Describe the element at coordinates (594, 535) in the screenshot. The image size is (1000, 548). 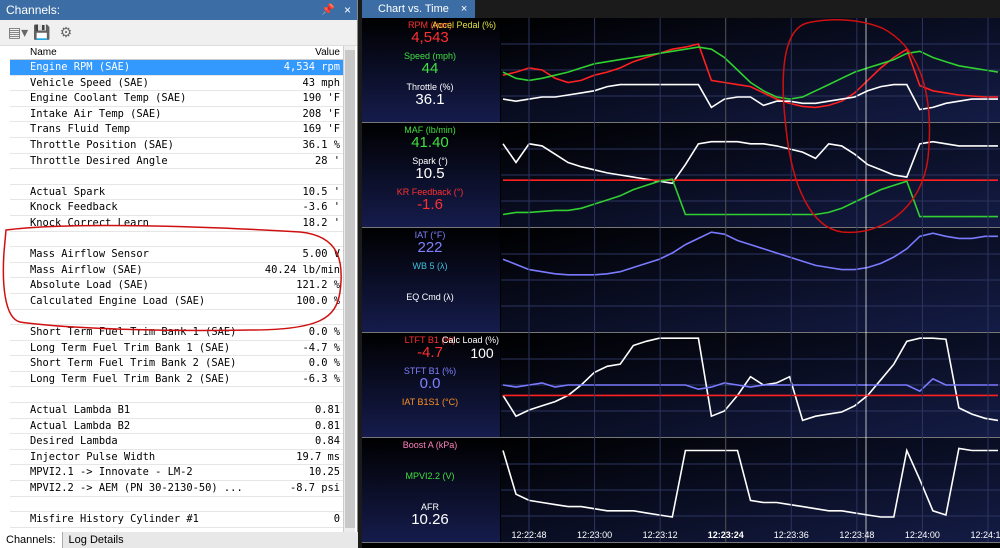
I see `x-tick-label: 12:23:00` at that location.